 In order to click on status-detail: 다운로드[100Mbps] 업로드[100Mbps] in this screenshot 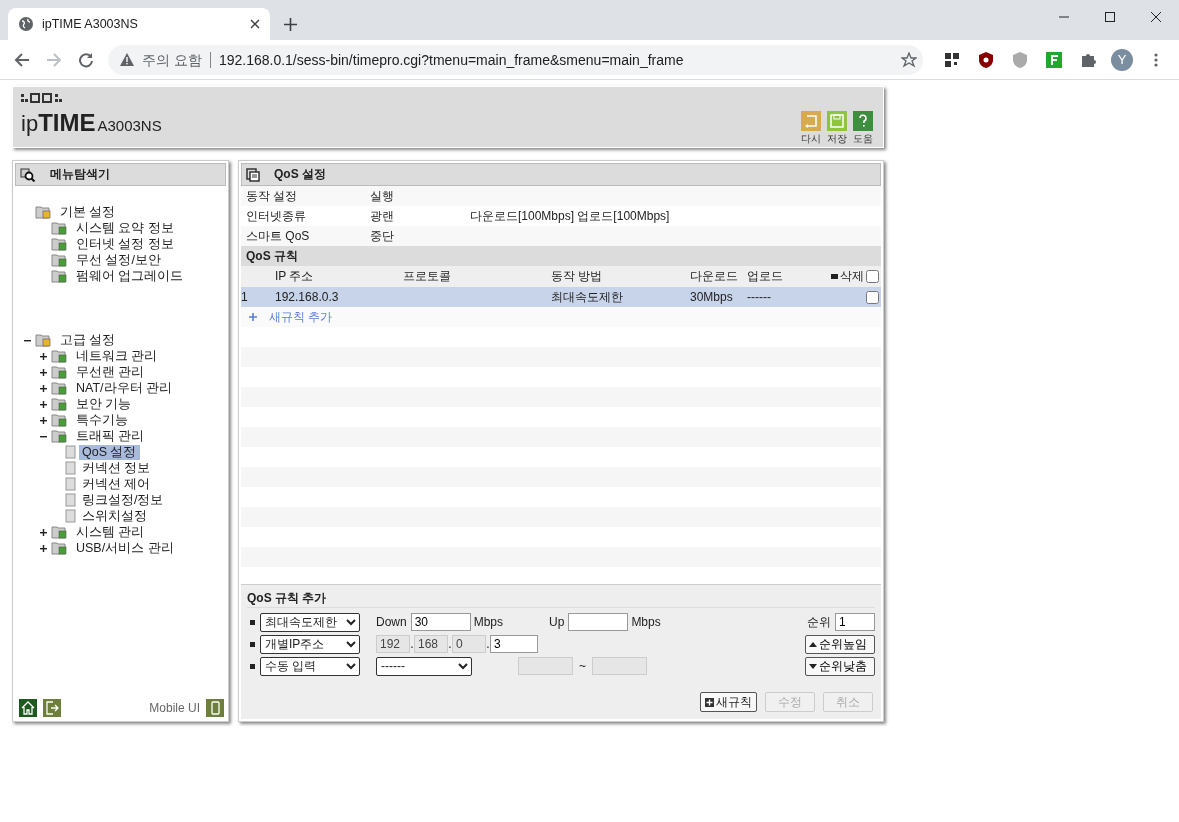, I will do `click(570, 216)`.